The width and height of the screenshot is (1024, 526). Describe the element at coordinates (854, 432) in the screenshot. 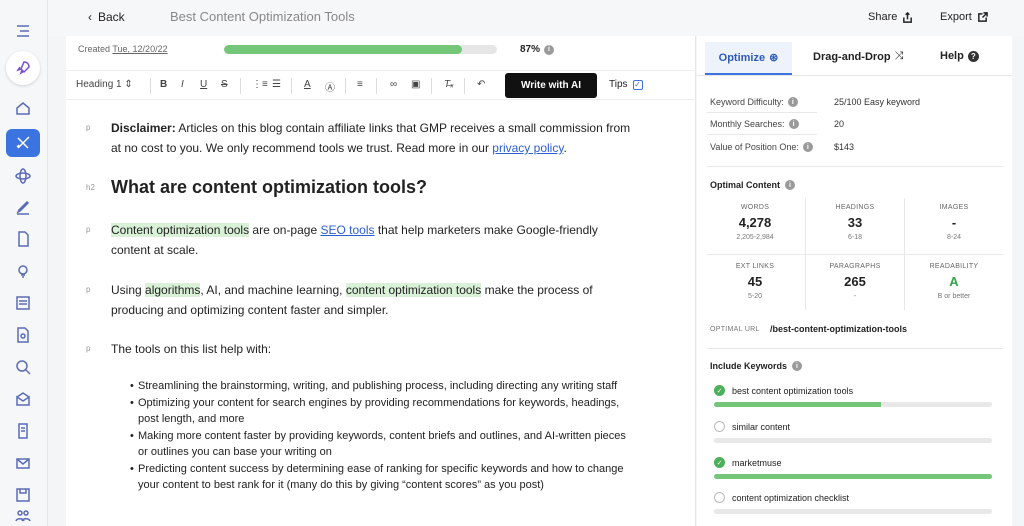

I see `keyword-item: similar content` at that location.